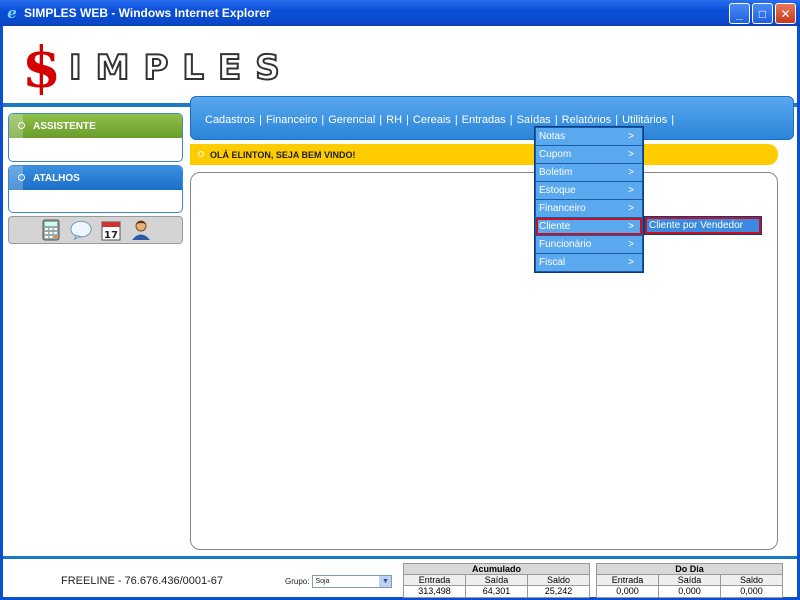 The image size is (800, 600). What do you see at coordinates (751, 591) in the screenshot?
I see `saldo-value: 0,000` at bounding box center [751, 591].